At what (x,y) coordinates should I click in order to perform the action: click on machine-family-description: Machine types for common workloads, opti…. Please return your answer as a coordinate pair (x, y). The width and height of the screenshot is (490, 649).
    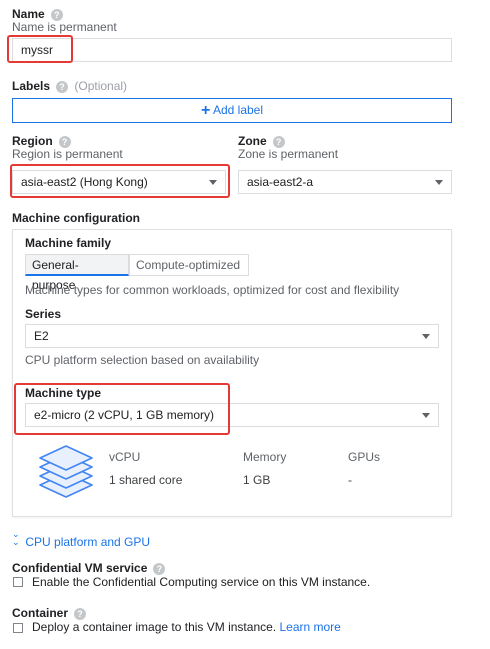
    Looking at the image, I should click on (212, 290).